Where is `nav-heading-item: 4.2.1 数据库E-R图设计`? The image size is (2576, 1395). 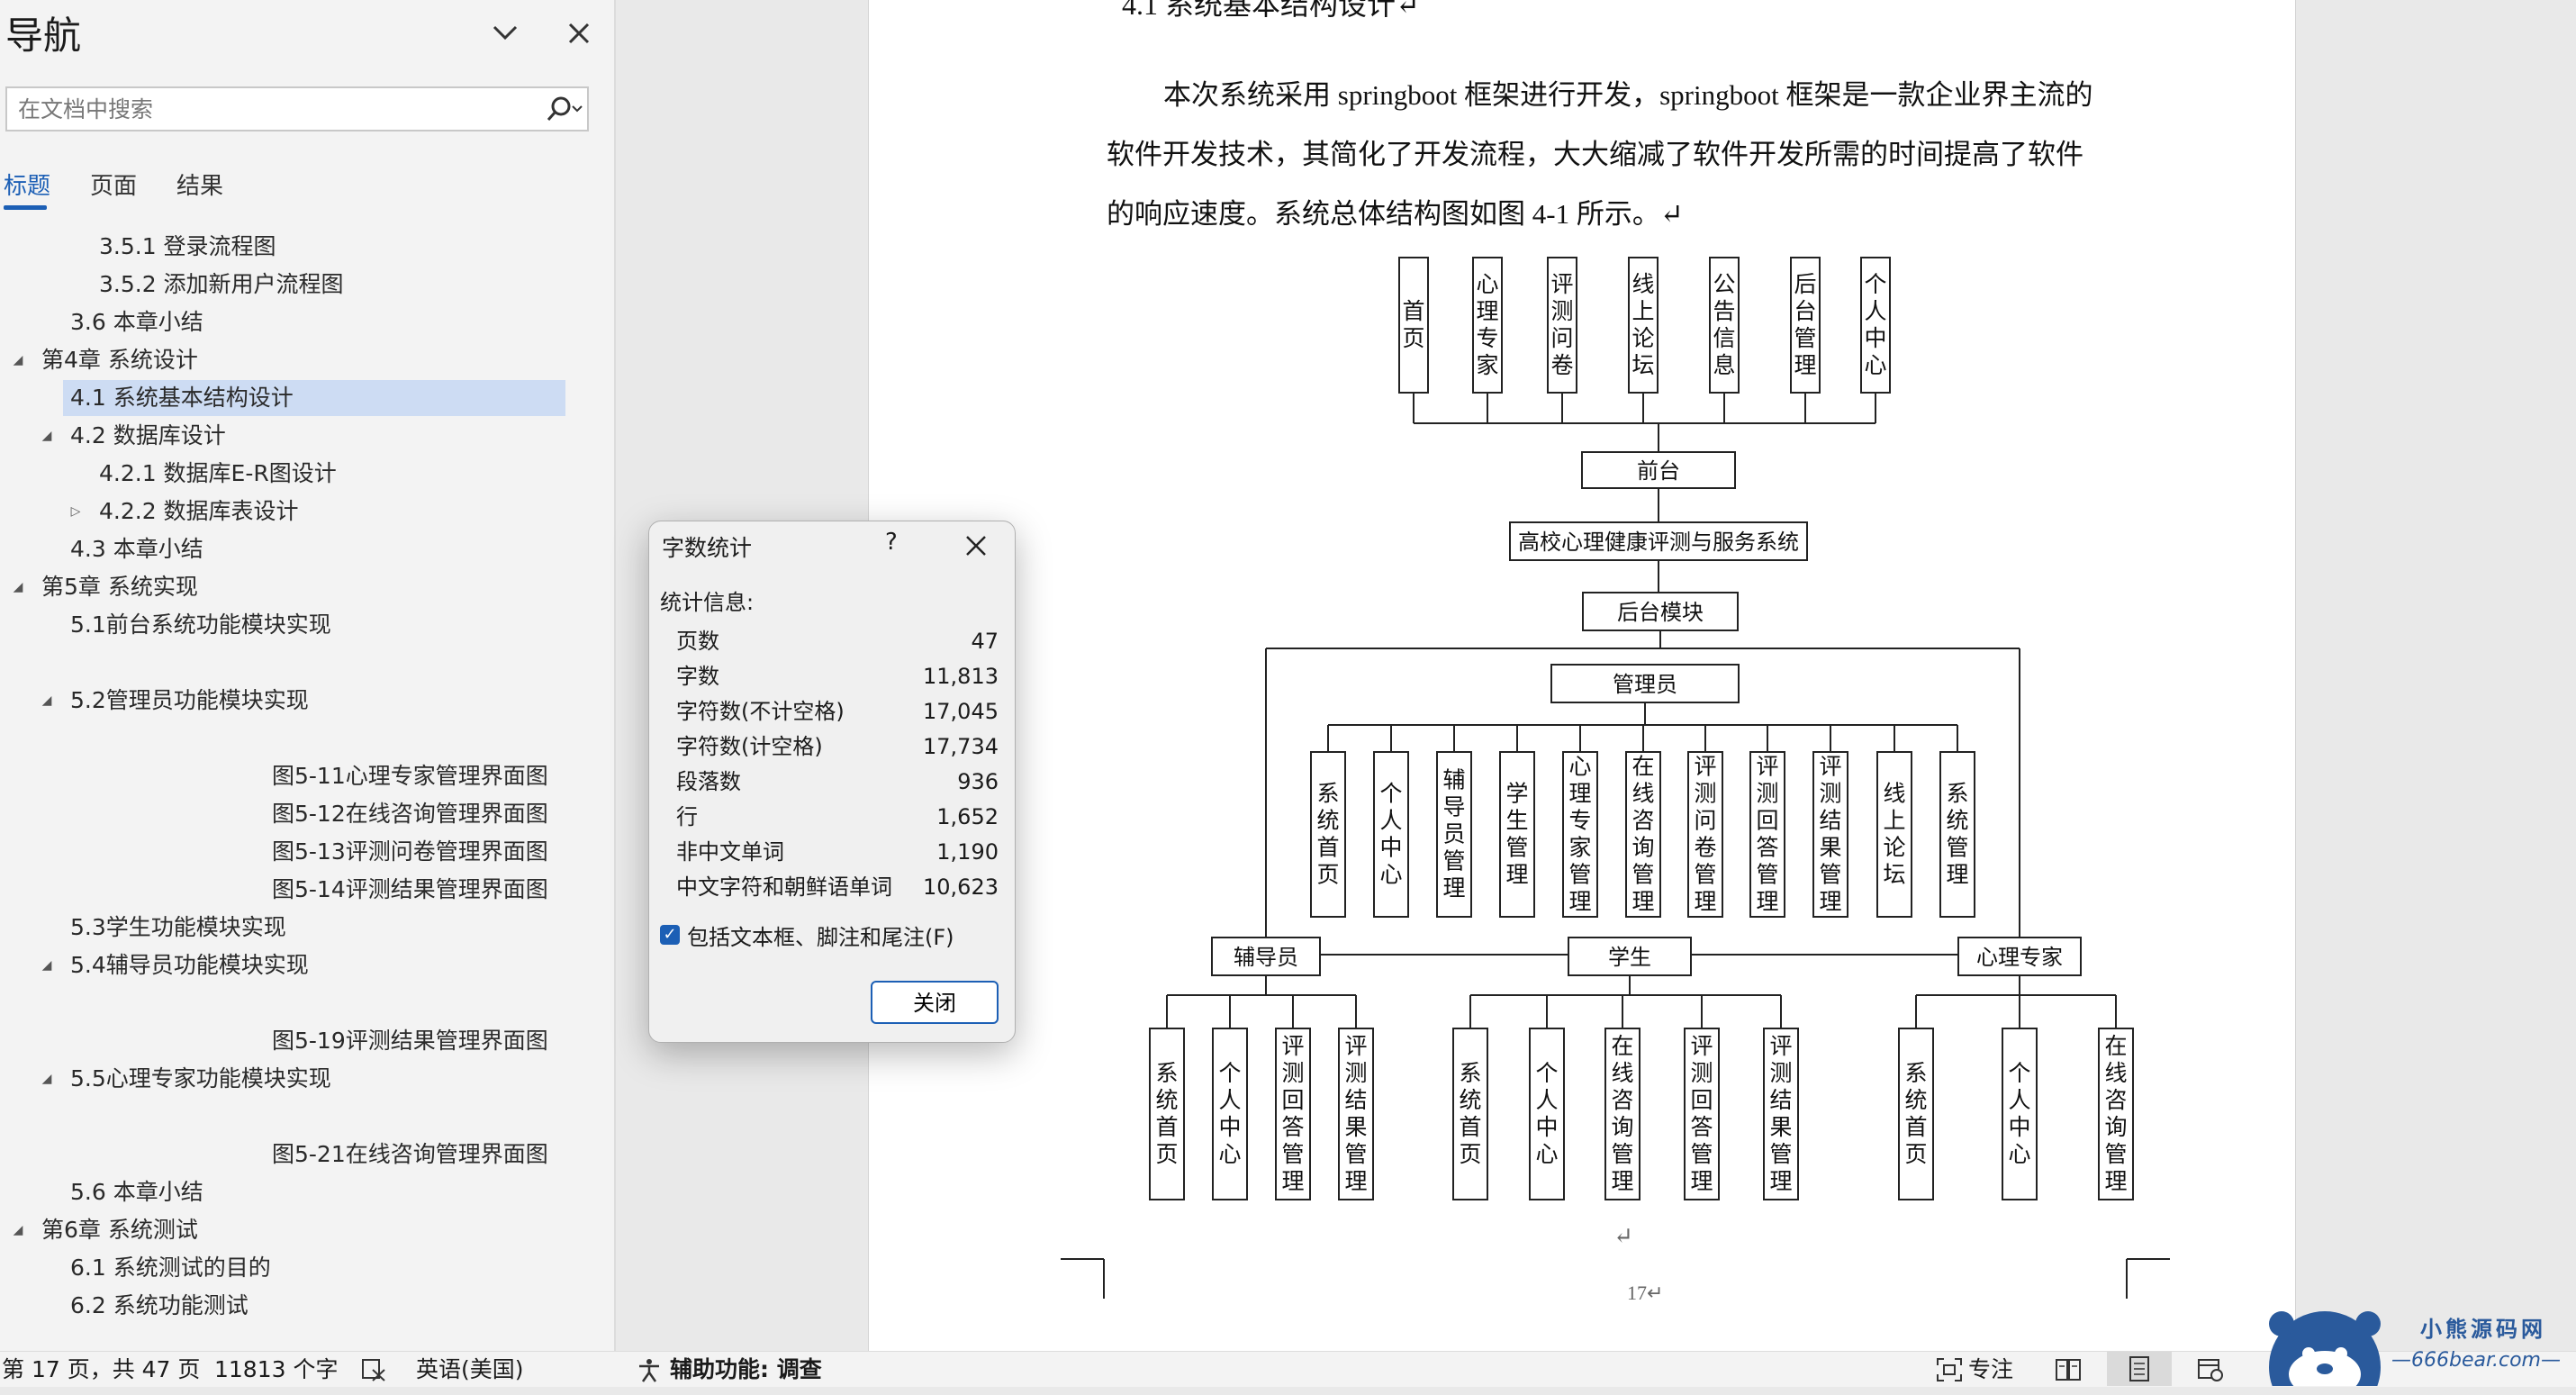
nav-heading-item: 4.2.1 数据库E-R图设计 is located at coordinates (218, 474).